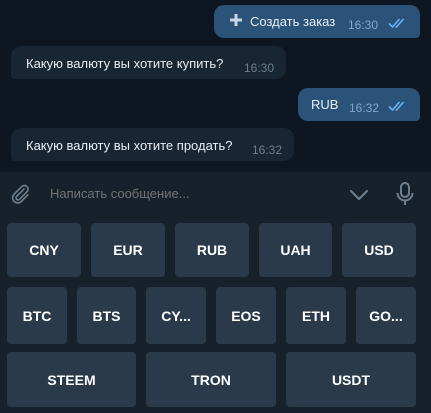  I want to click on incoming-message-sell-question: Какую валюту вы хотите продать? 16:32, so click(152, 144).